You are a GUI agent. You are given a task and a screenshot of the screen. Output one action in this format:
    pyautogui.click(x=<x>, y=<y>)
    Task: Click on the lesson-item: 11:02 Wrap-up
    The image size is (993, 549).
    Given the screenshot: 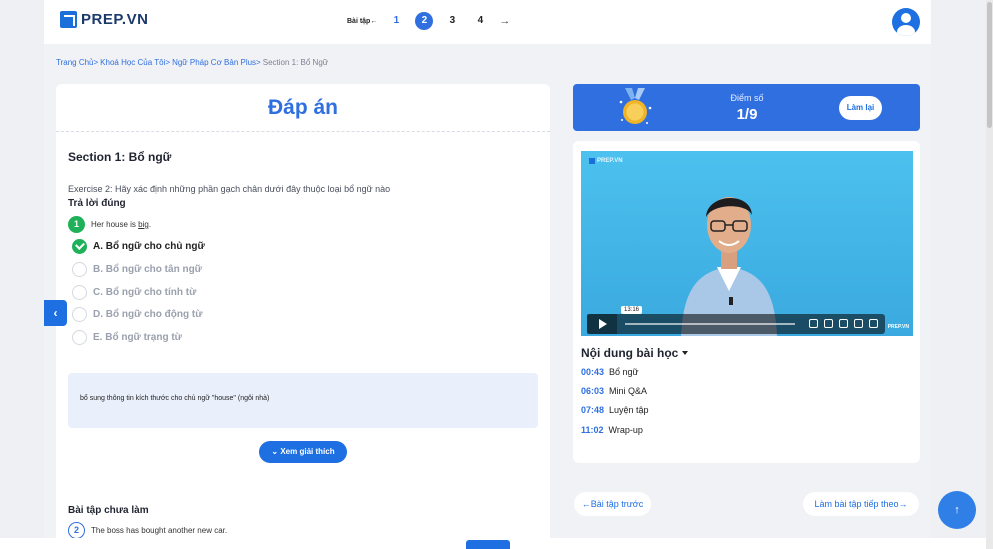 What is the action you would take?
    pyautogui.click(x=612, y=430)
    